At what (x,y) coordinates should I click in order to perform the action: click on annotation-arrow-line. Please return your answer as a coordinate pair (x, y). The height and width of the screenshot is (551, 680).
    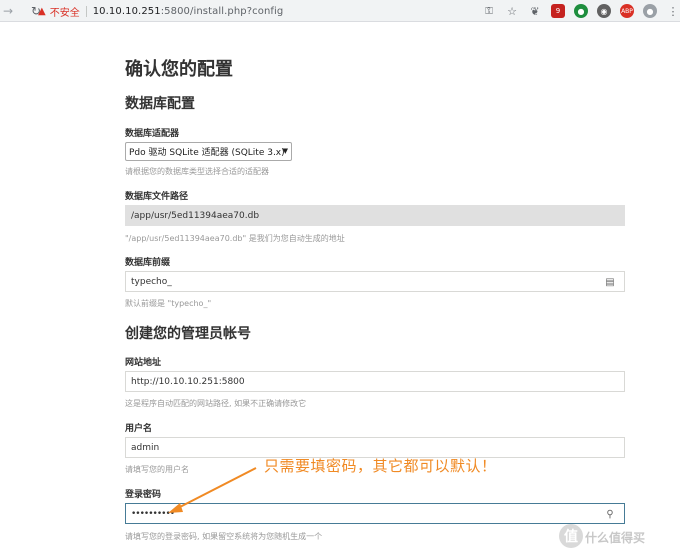
    Looking at the image, I should click on (216, 488).